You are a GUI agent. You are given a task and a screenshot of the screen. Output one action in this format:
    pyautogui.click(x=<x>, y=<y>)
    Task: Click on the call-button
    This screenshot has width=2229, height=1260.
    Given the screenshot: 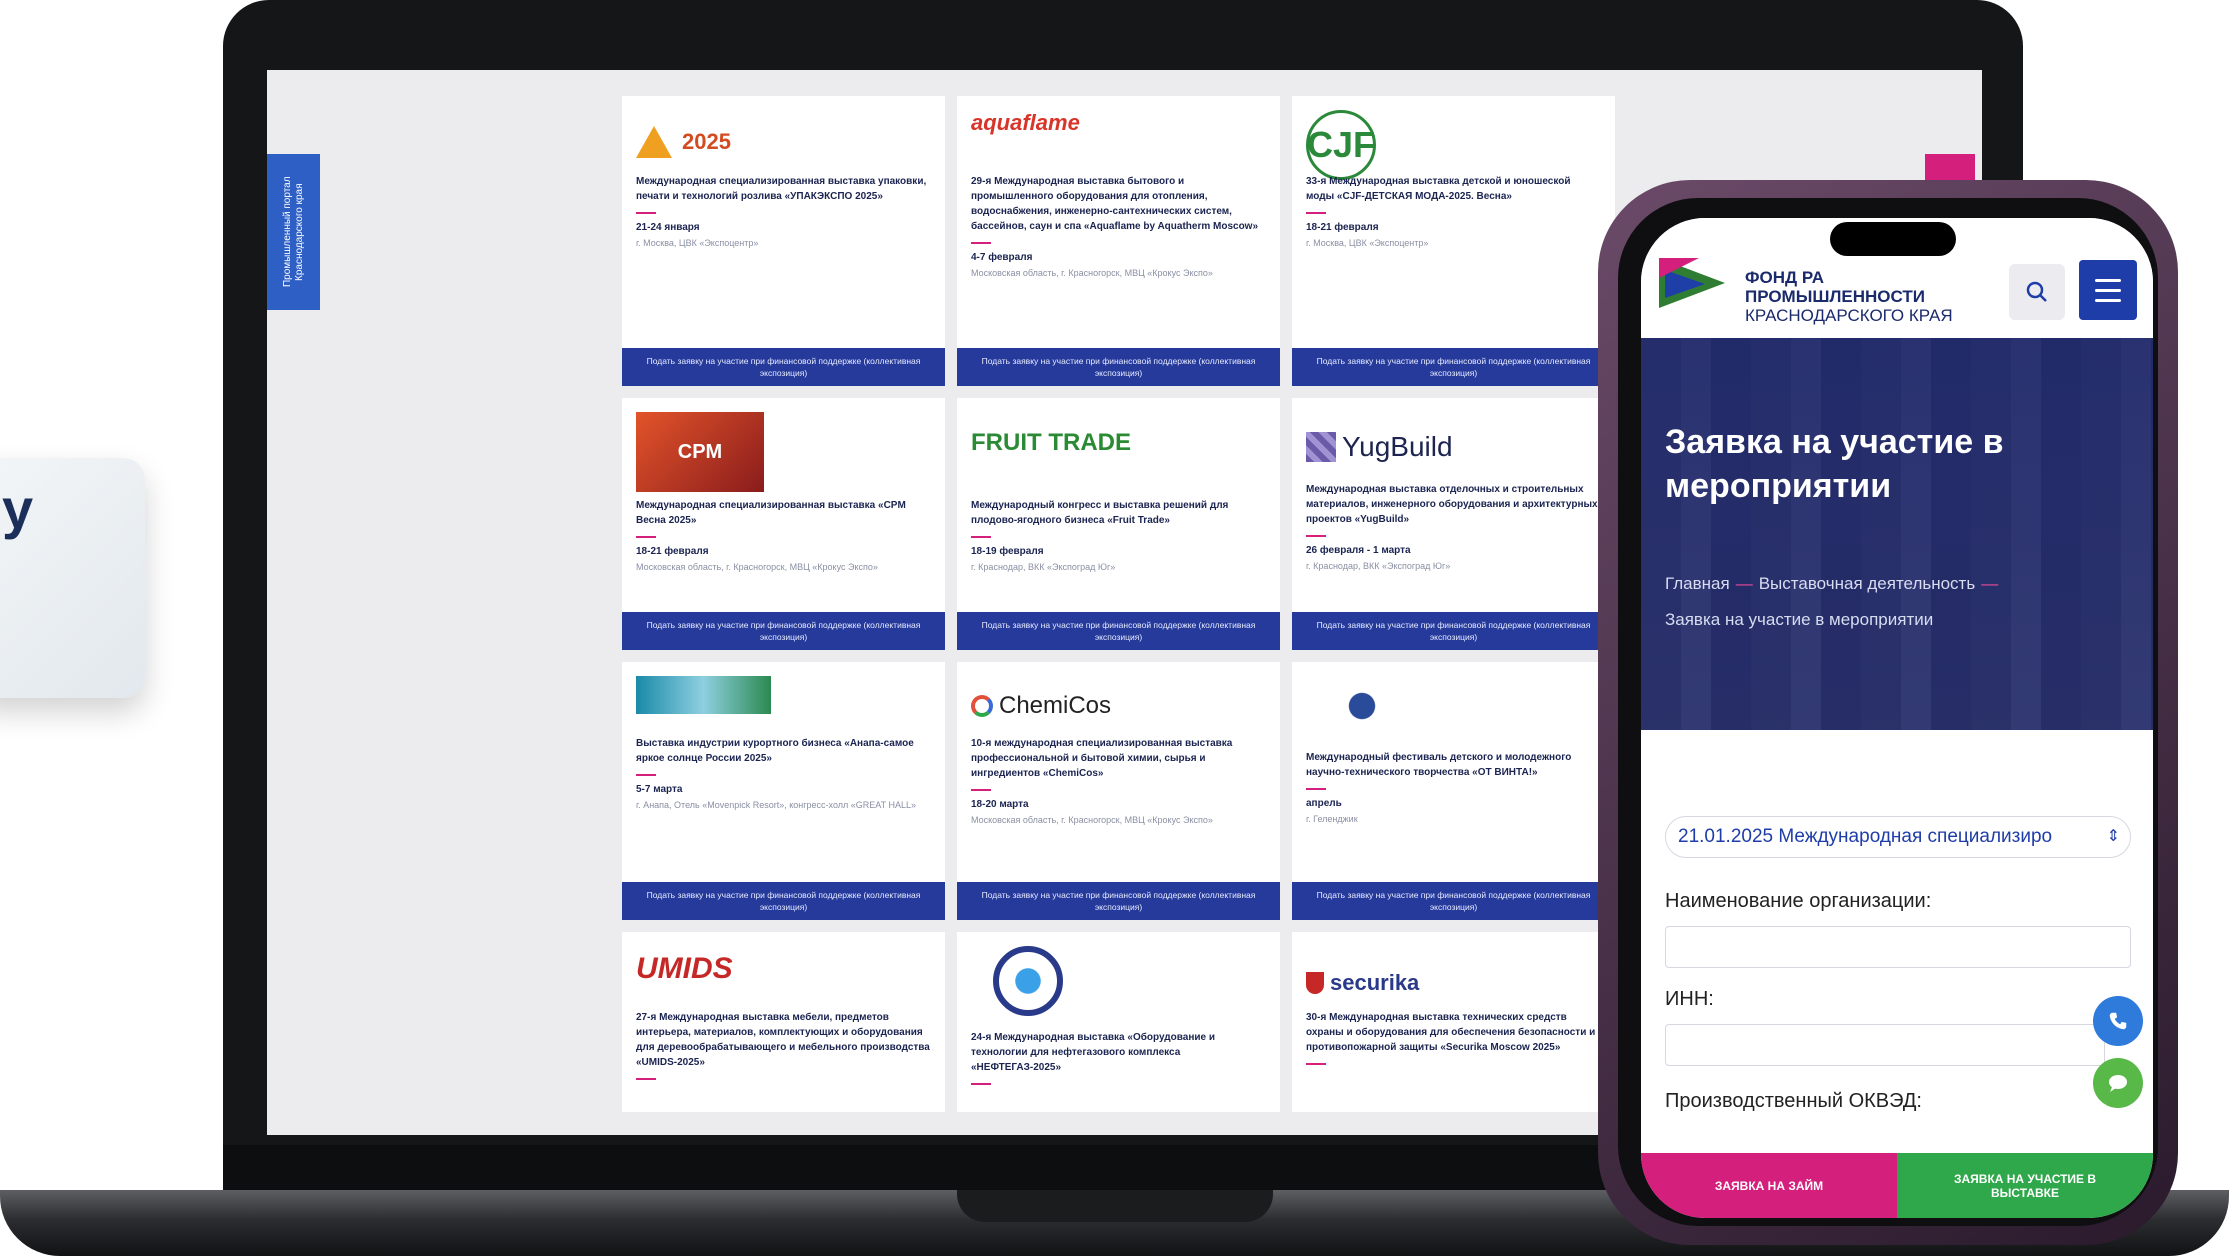 What is the action you would take?
    pyautogui.click(x=2118, y=1021)
    